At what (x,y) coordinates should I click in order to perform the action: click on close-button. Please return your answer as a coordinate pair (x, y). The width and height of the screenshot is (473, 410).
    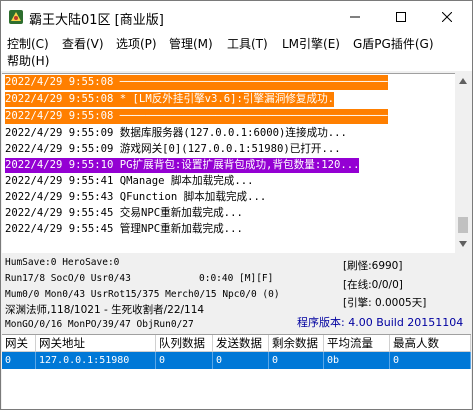
    Looking at the image, I should click on (447, 17).